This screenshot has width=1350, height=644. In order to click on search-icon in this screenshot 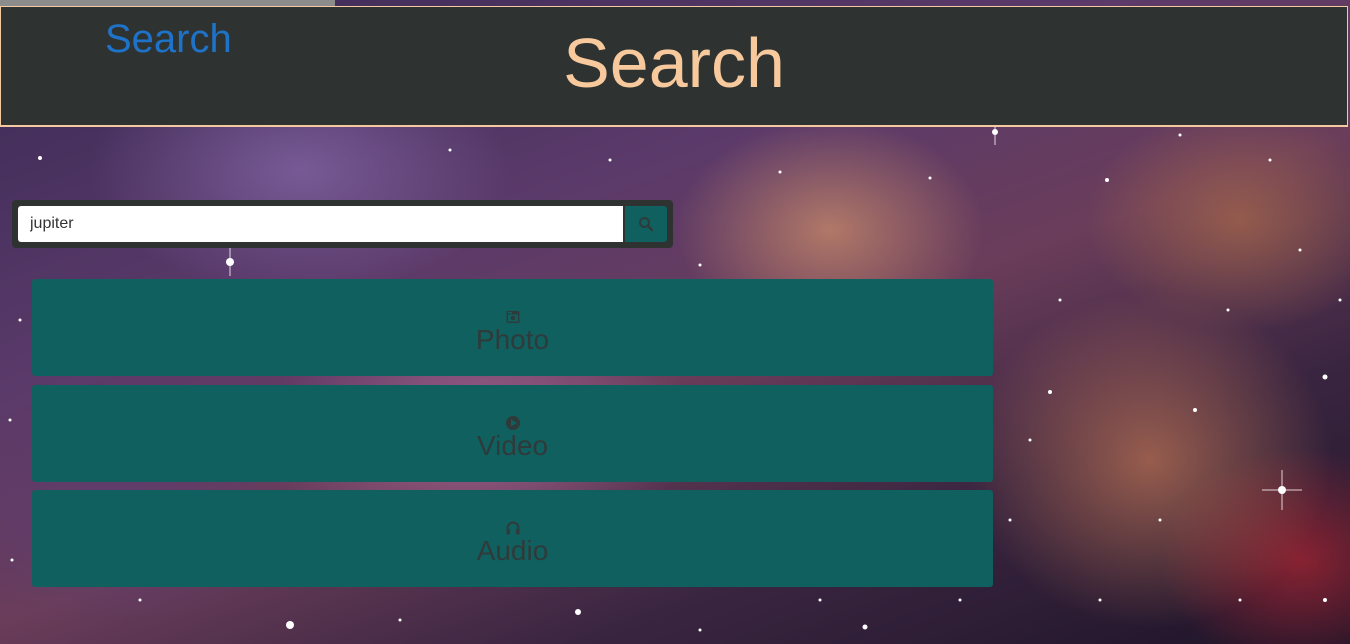, I will do `click(646, 224)`.